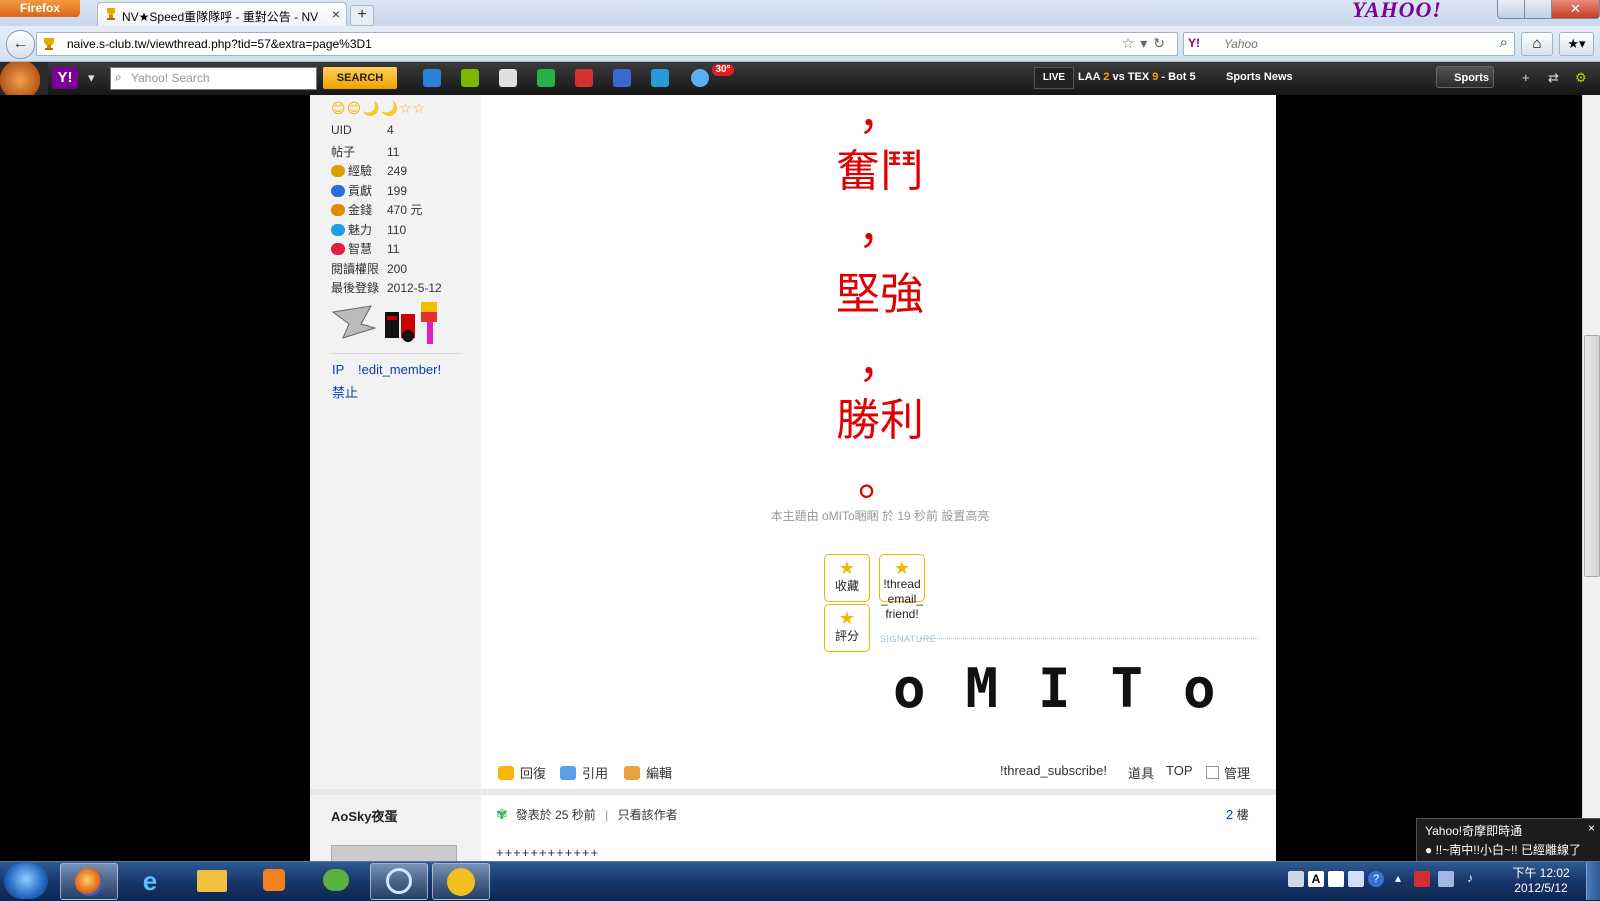  What do you see at coordinates (1212, 772) in the screenshot?
I see `manage-checkbox` at bounding box center [1212, 772].